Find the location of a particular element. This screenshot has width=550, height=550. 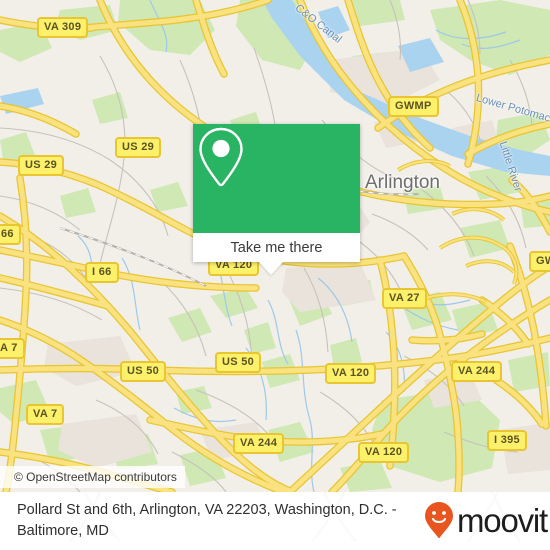

road-shield: I 395 is located at coordinates (507, 440).